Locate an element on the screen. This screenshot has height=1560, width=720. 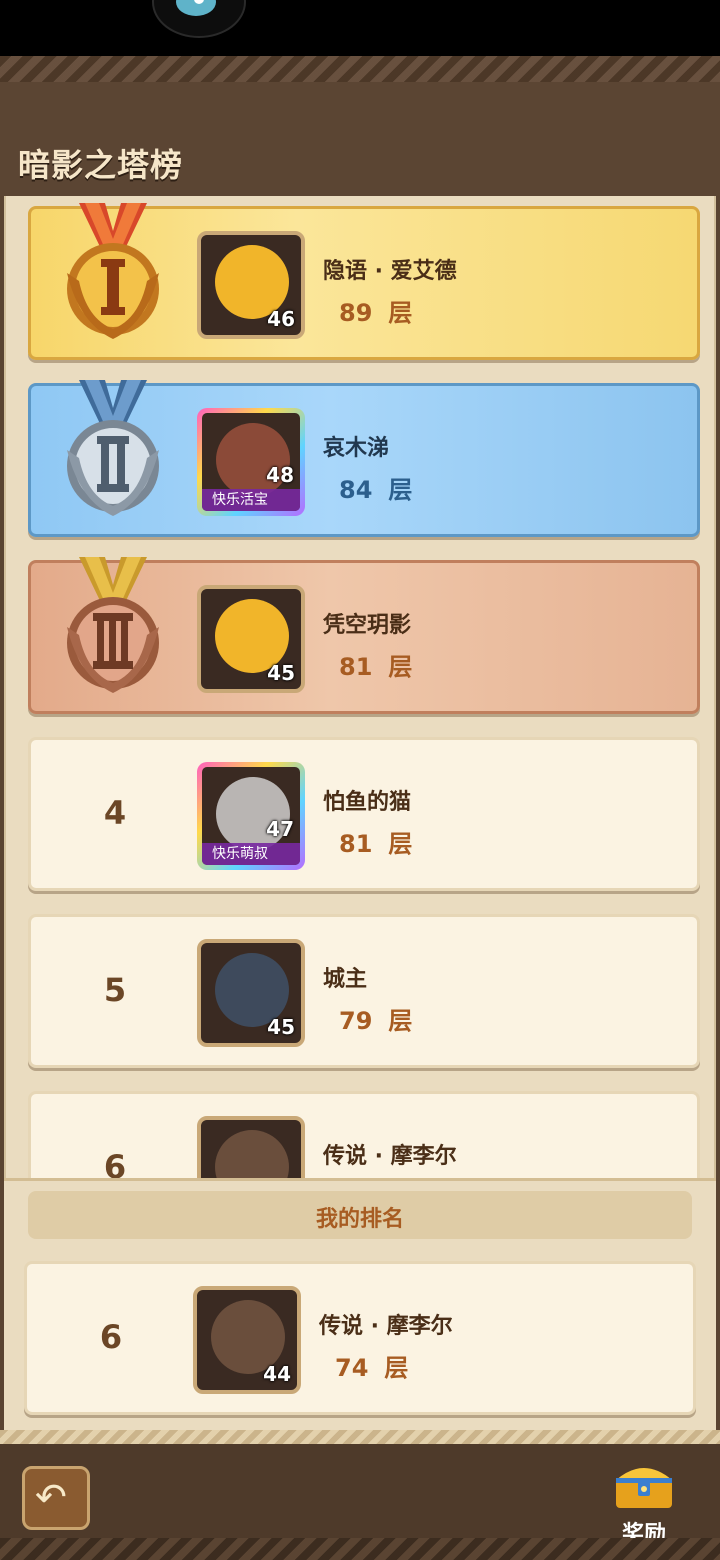
footer-bar: ↶ 奖励 is located at coordinates (360, 1502).